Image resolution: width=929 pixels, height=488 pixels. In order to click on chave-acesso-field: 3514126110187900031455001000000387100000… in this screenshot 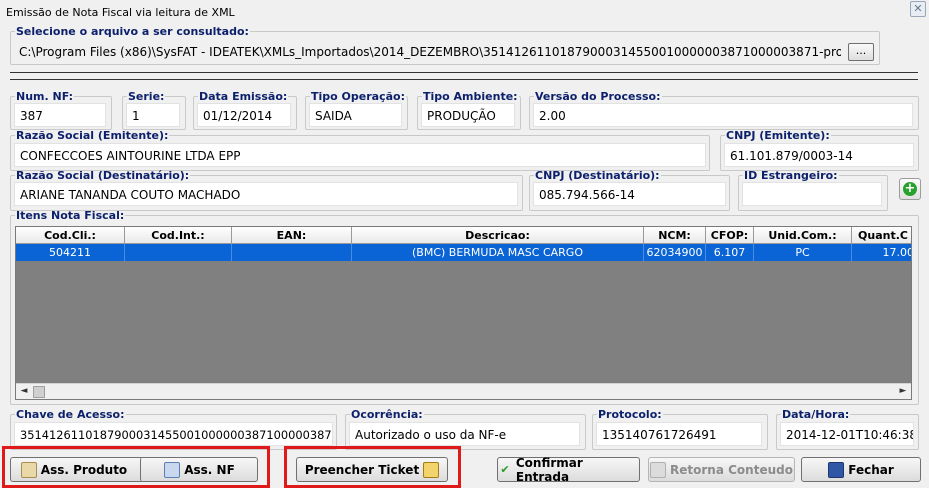, I will do `click(173, 434)`.